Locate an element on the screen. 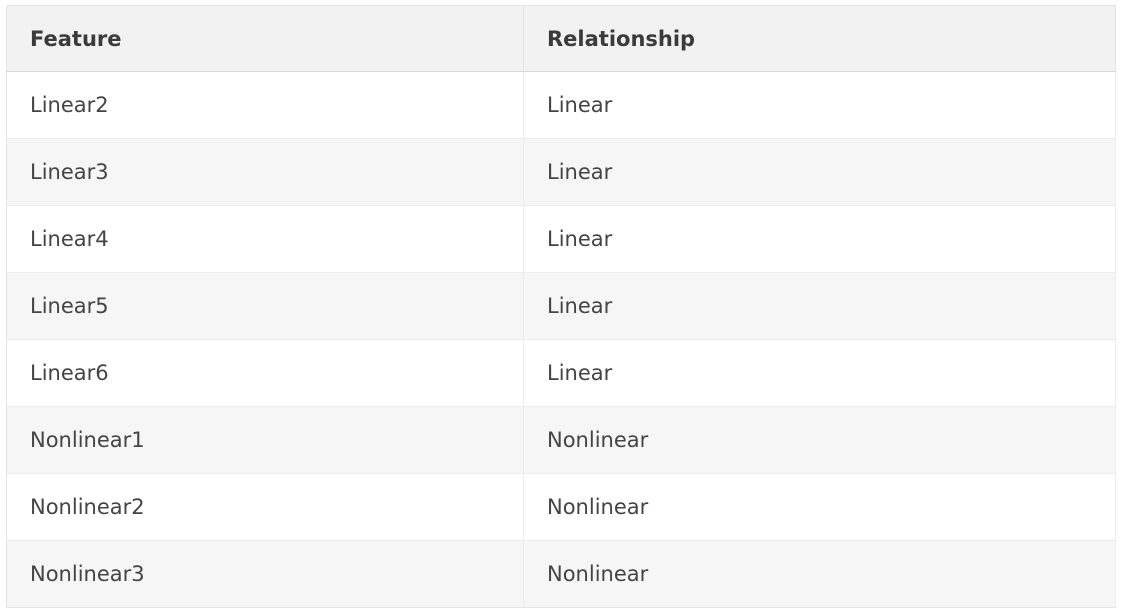 The height and width of the screenshot is (615, 1121). table-row: Linear4 Linear is located at coordinates (561, 239).